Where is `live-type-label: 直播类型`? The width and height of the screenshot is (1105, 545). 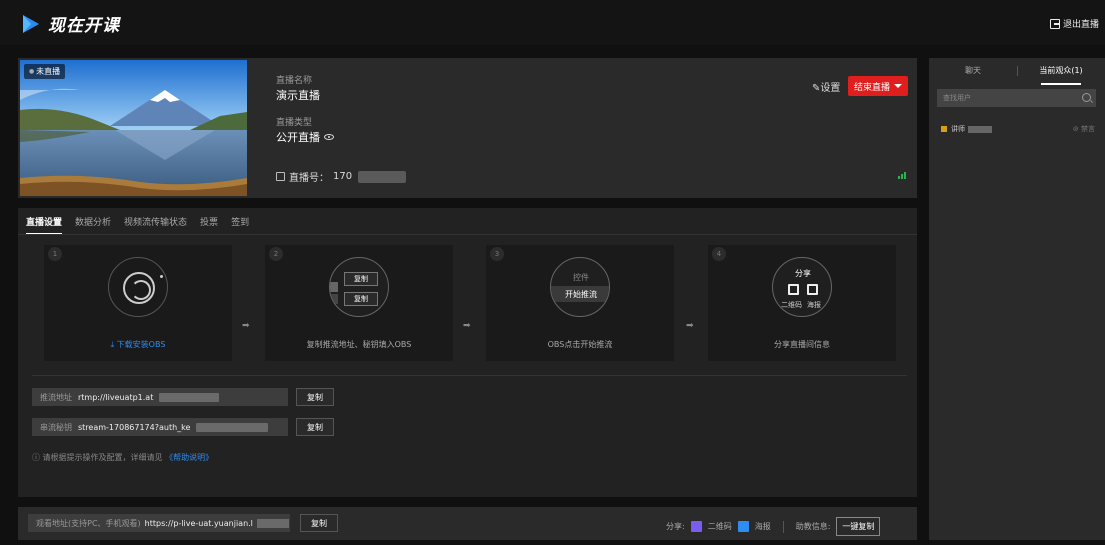 live-type-label: 直播类型 is located at coordinates (294, 123).